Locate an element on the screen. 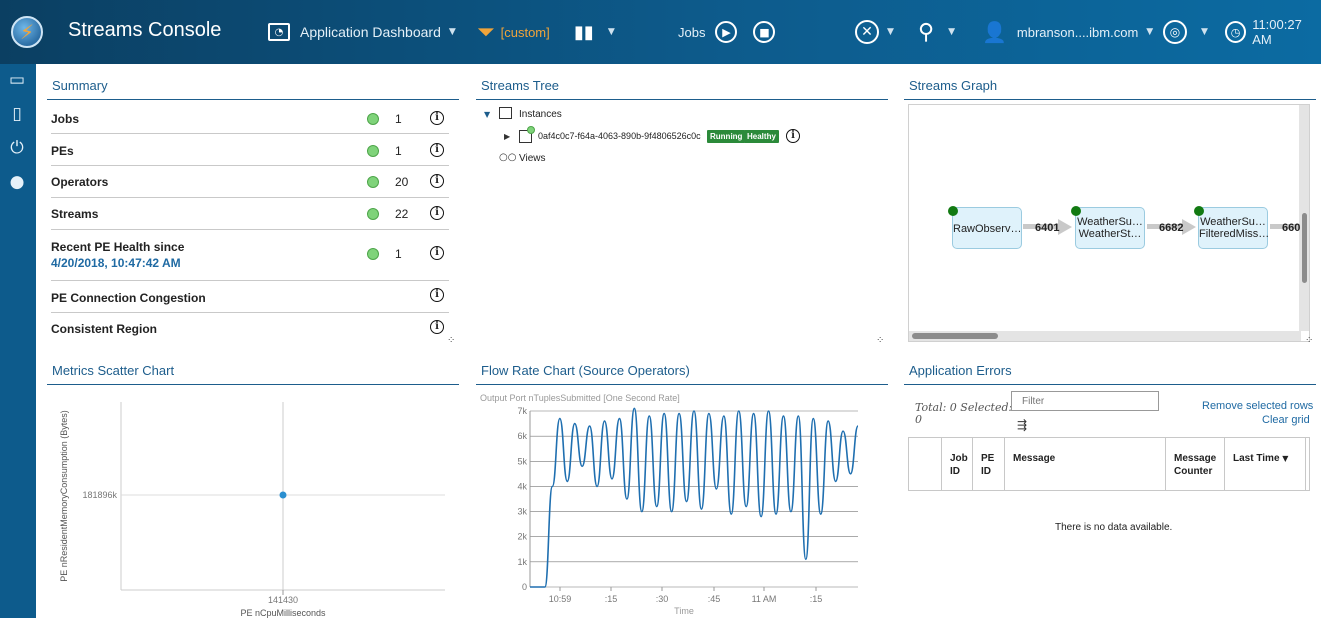 Image resolution: width=1321 pixels, height=618 pixels. summary-row-consistent-region: Consistent Region i is located at coordinates (250, 328).